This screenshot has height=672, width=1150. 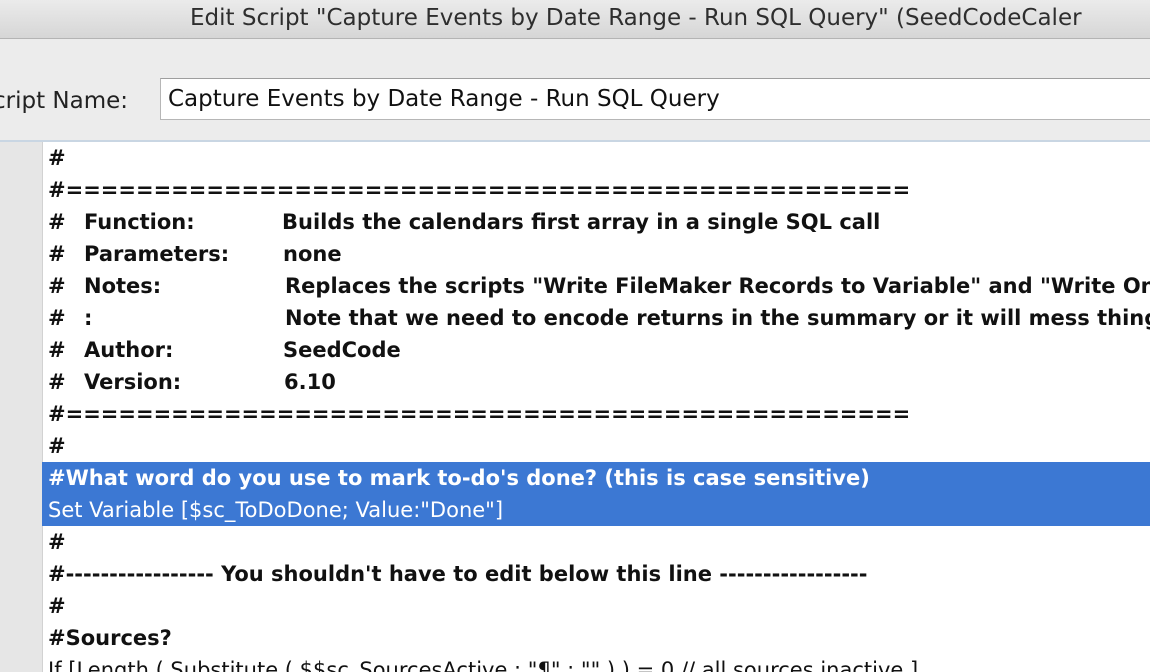 What do you see at coordinates (342, 350) in the screenshot?
I see `comment-value: SeedCode` at bounding box center [342, 350].